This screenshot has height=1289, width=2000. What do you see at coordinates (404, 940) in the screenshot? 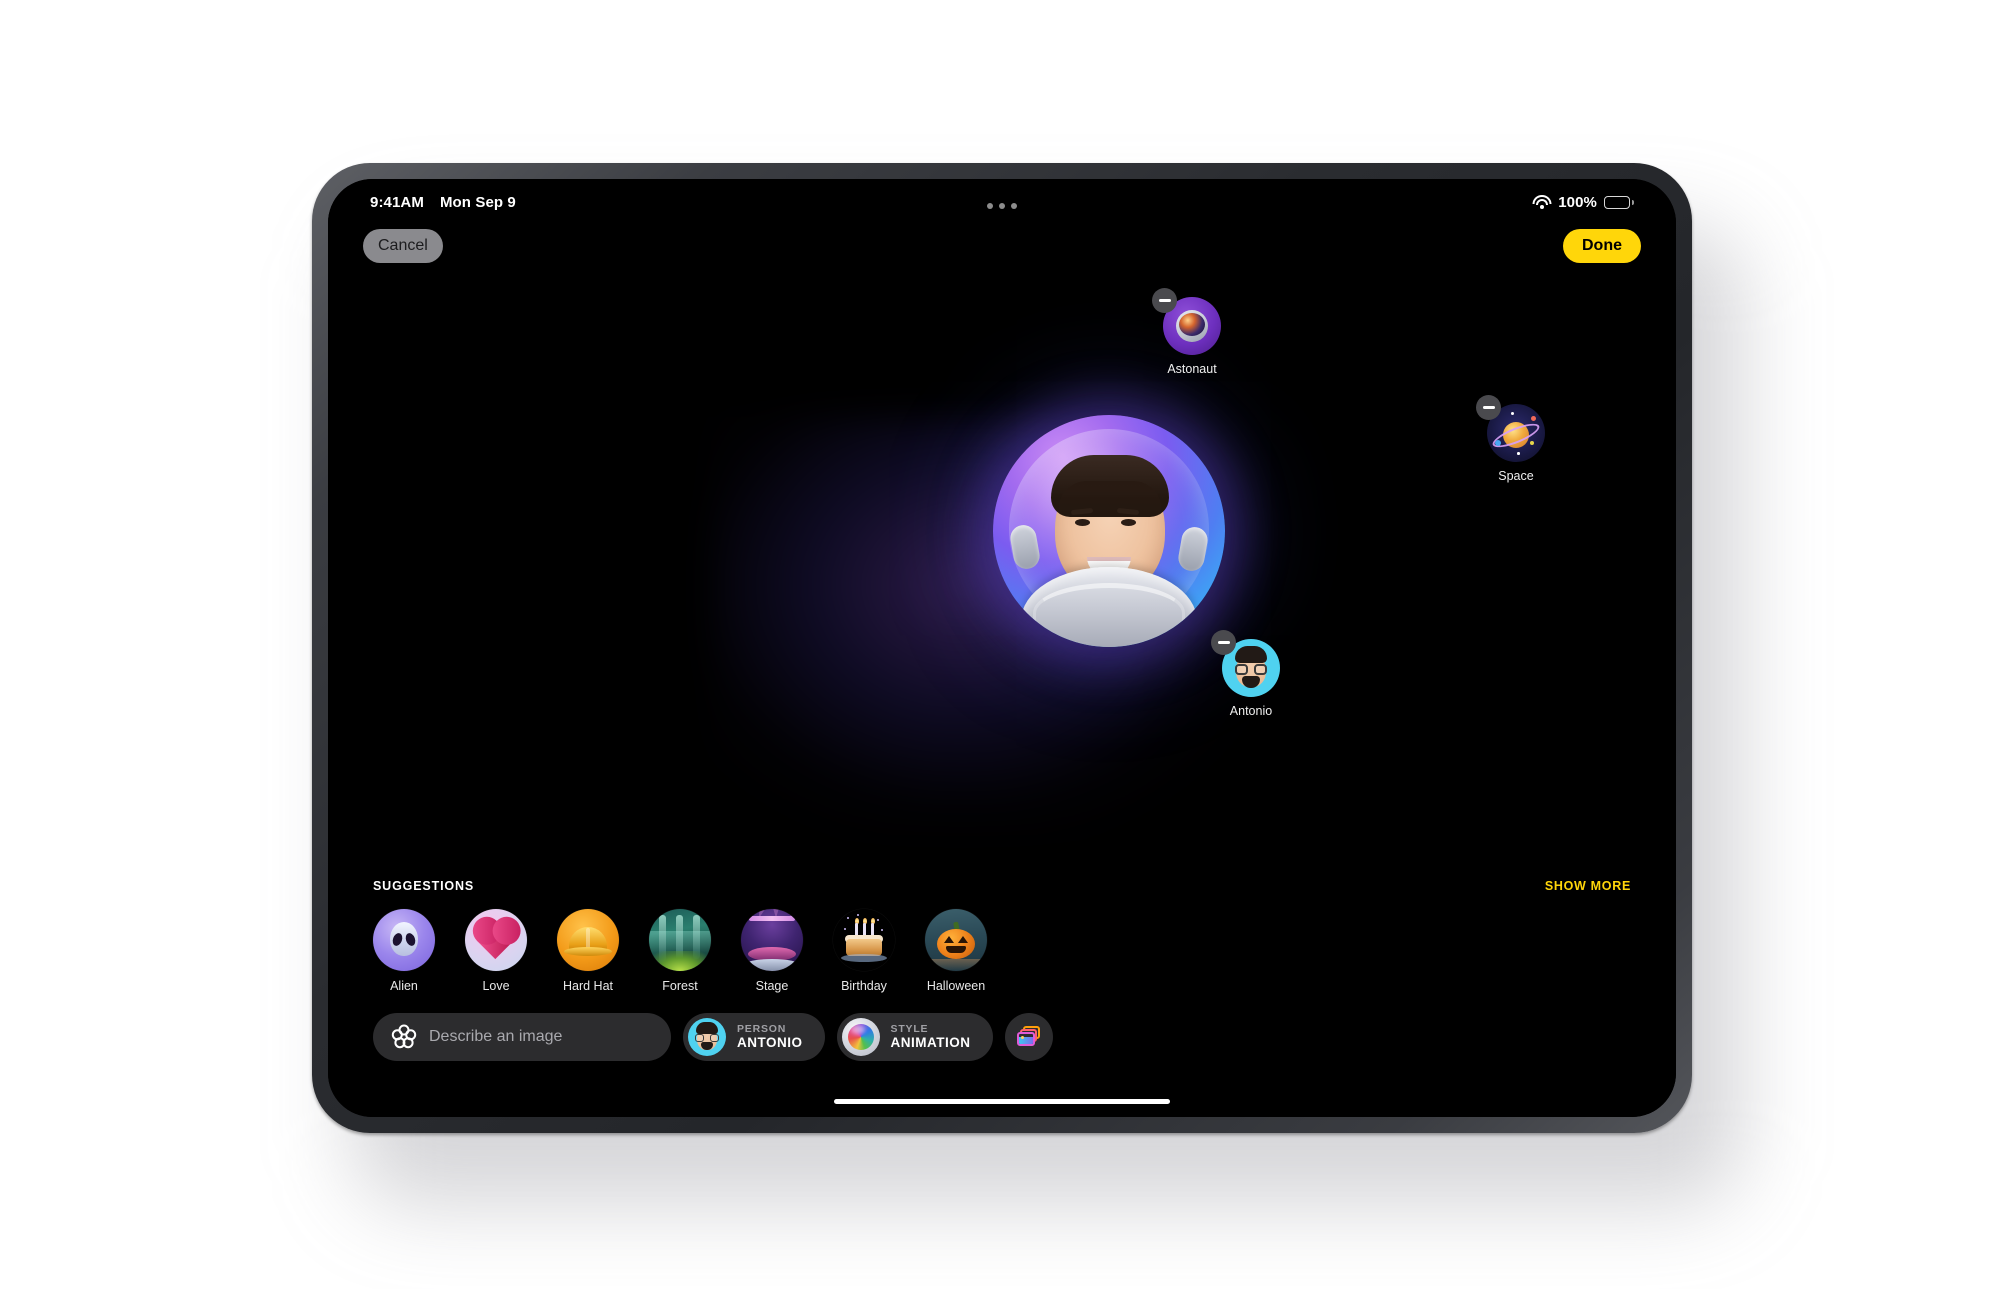
I see `alien-icon` at bounding box center [404, 940].